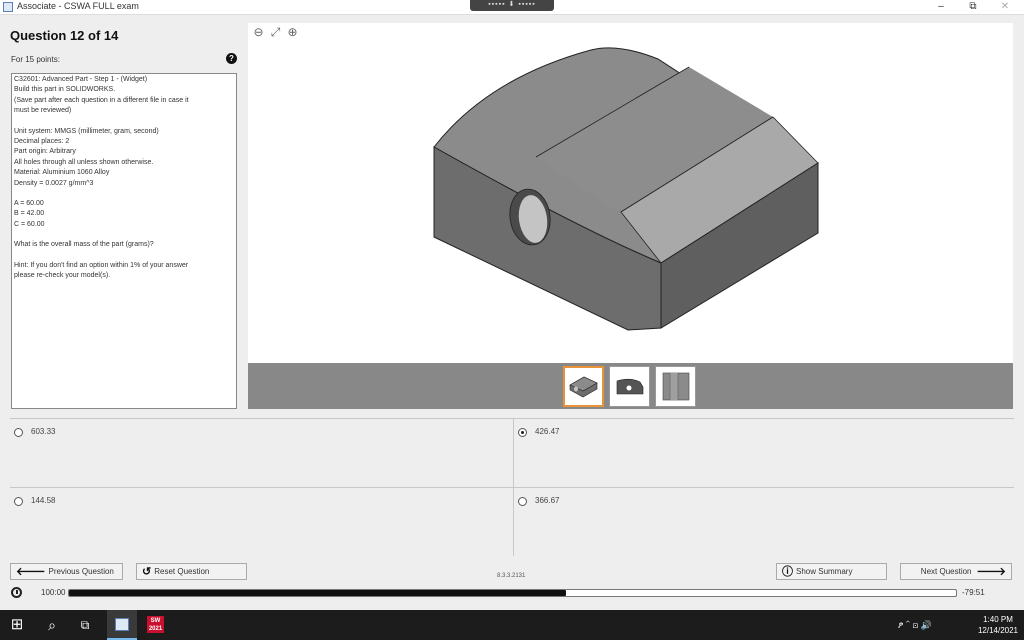 This screenshot has height=640, width=1024. What do you see at coordinates (261, 522) in the screenshot?
I see `answer-option: 144.58` at bounding box center [261, 522].